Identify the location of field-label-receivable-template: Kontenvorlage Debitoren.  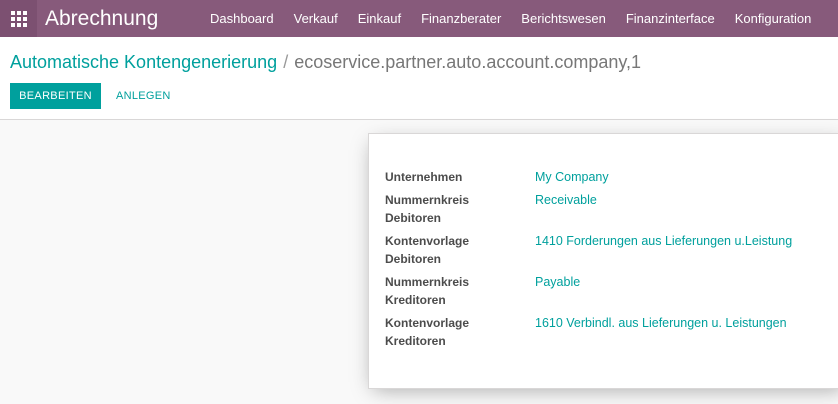
(427, 250).